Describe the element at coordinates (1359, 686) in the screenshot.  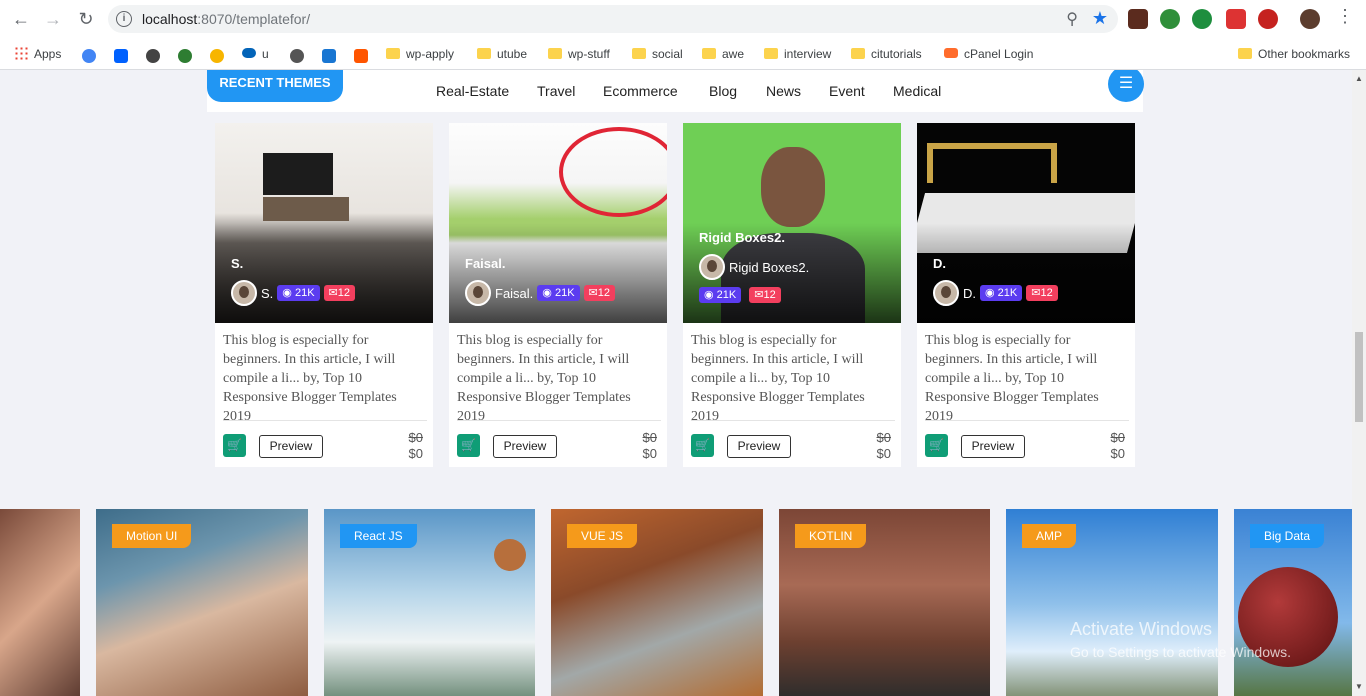
I see `scroll-down-icon: ▼` at that location.